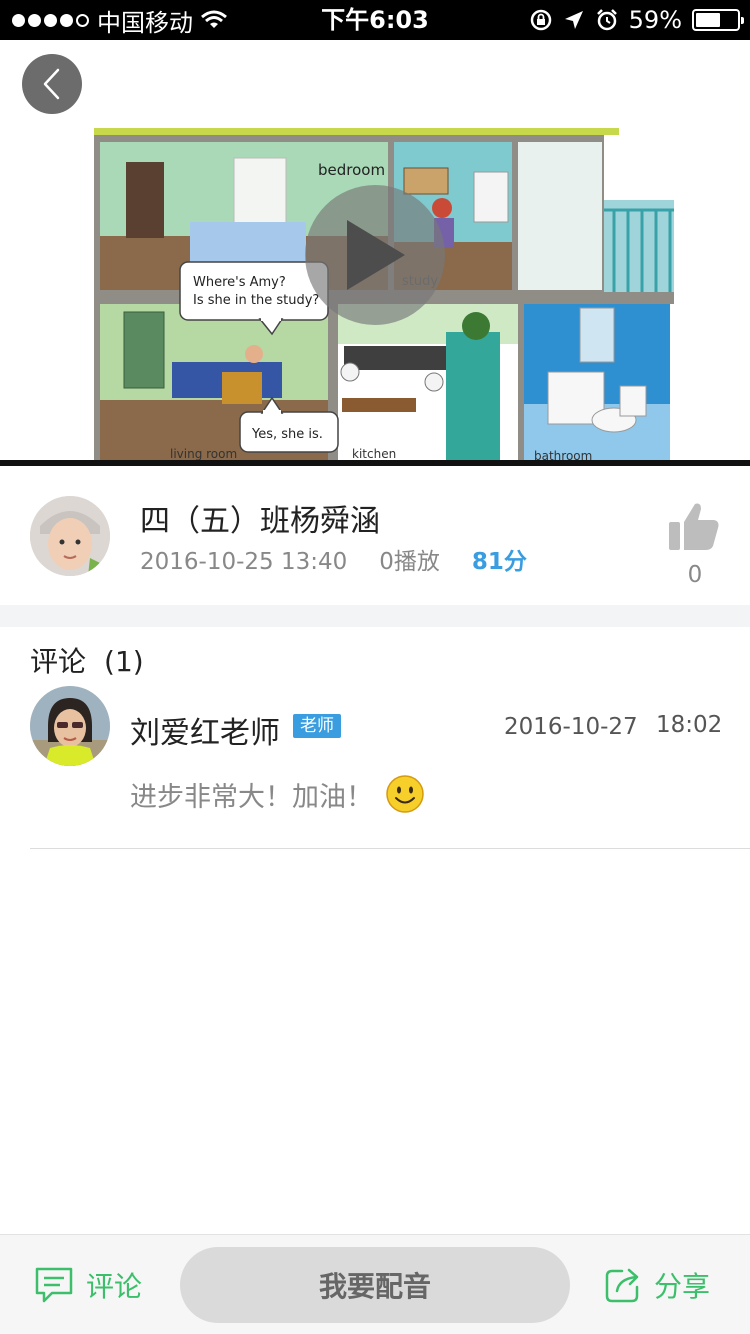  Describe the element at coordinates (58, 661) in the screenshot. I see `comments-title: 评论` at that location.